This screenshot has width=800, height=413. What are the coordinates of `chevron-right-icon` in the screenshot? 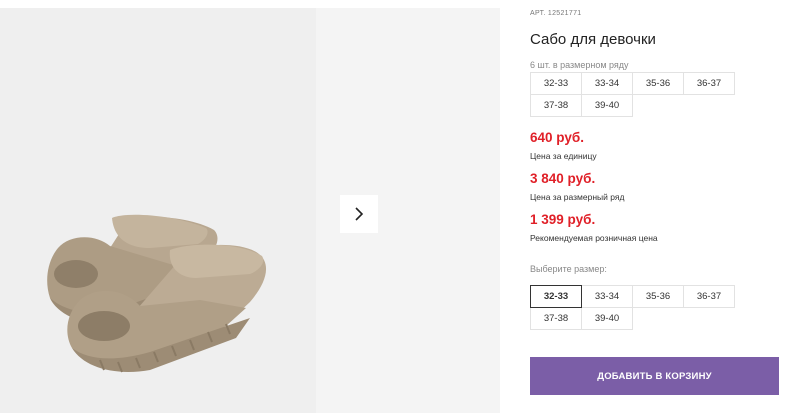 It's located at (359, 214).